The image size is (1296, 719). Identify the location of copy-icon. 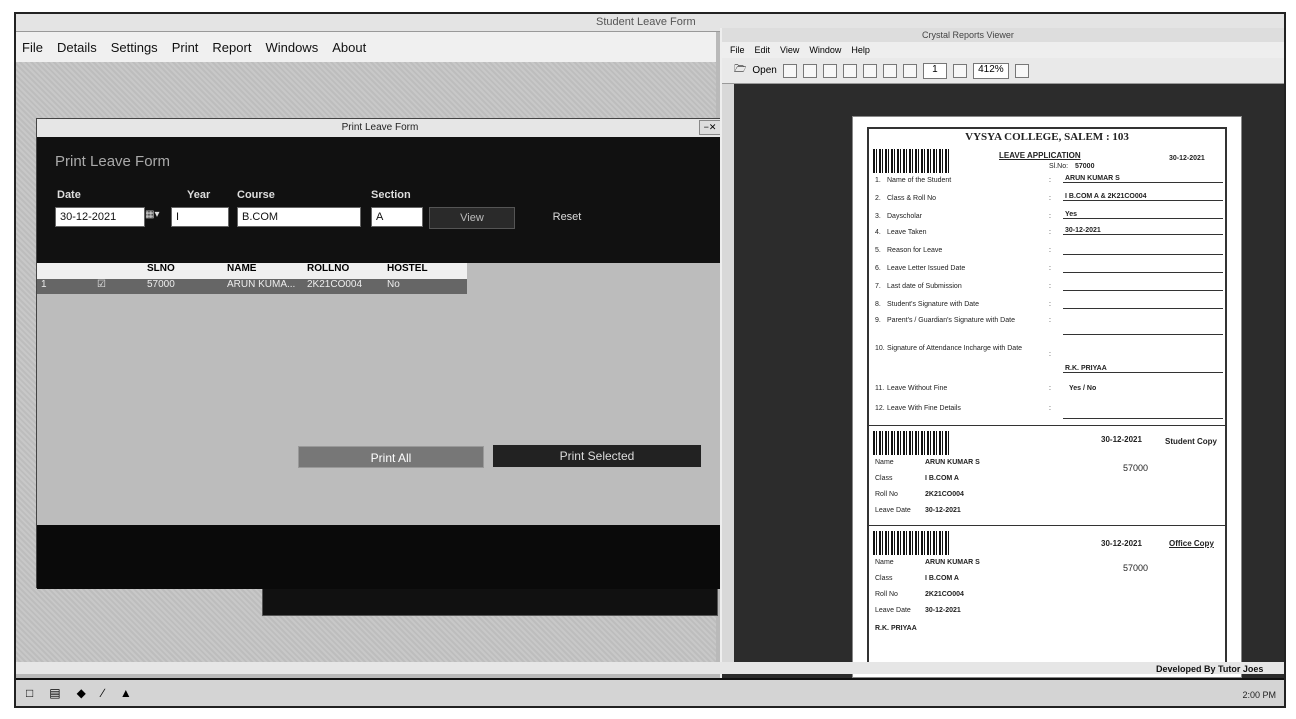
(809, 70).